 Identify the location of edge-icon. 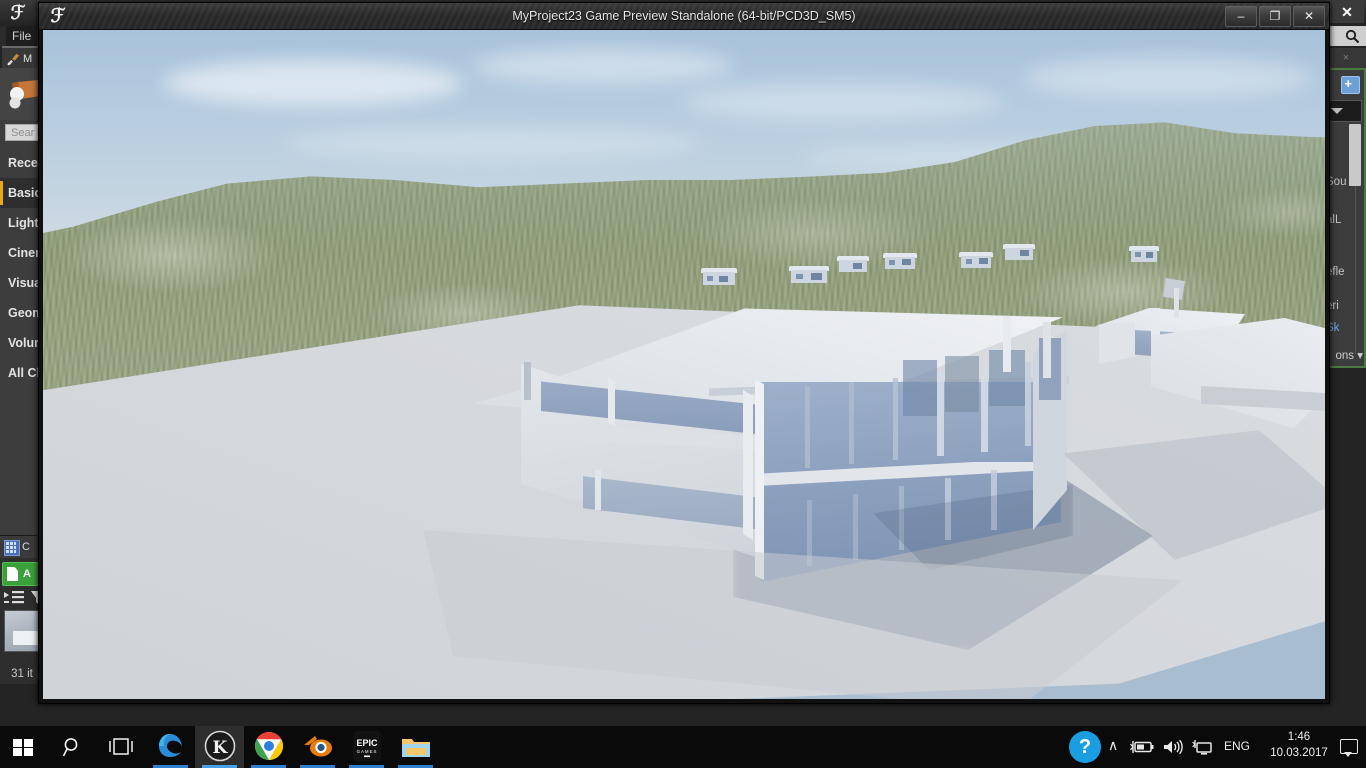
(170, 745).